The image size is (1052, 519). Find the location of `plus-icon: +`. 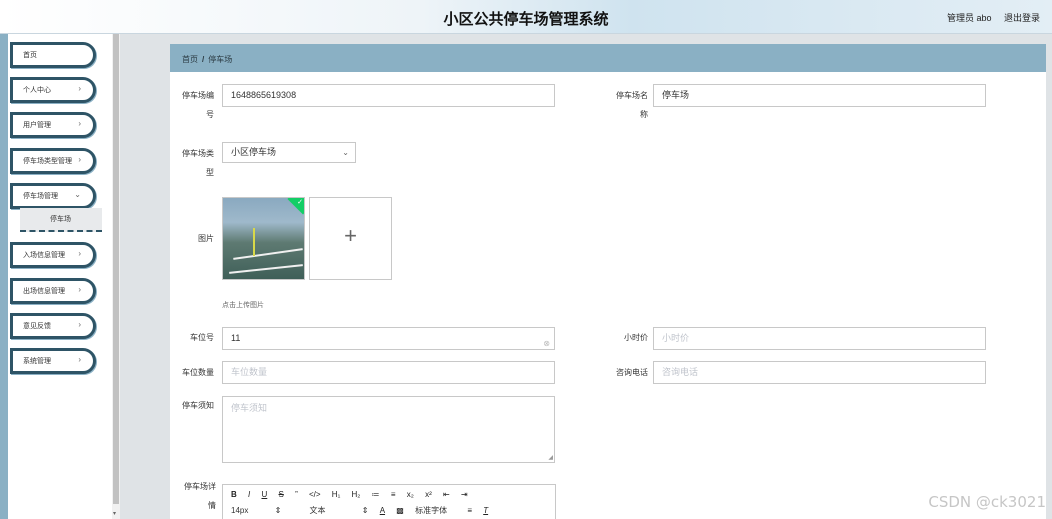

plus-icon: + is located at coordinates (350, 235).